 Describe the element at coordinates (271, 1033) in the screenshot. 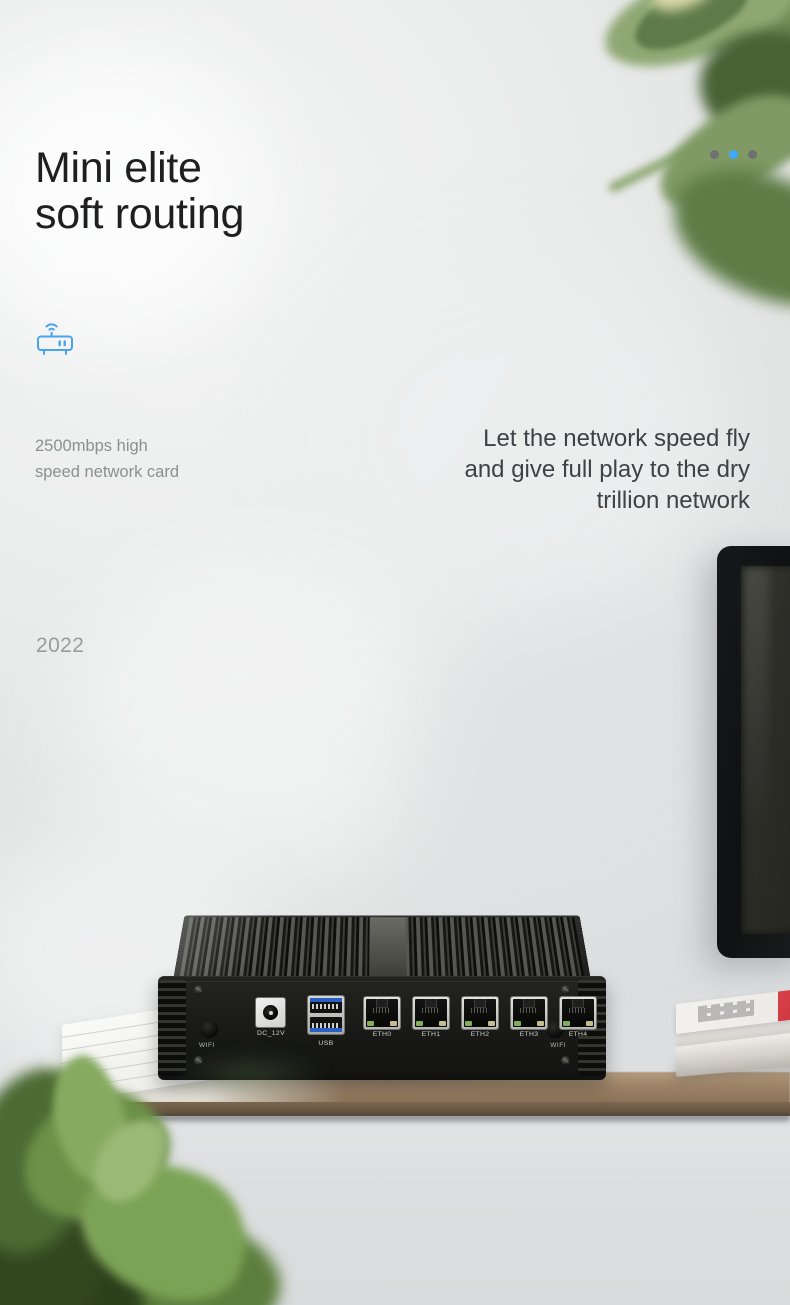

I see `dc-power-label: DC_12V` at that location.